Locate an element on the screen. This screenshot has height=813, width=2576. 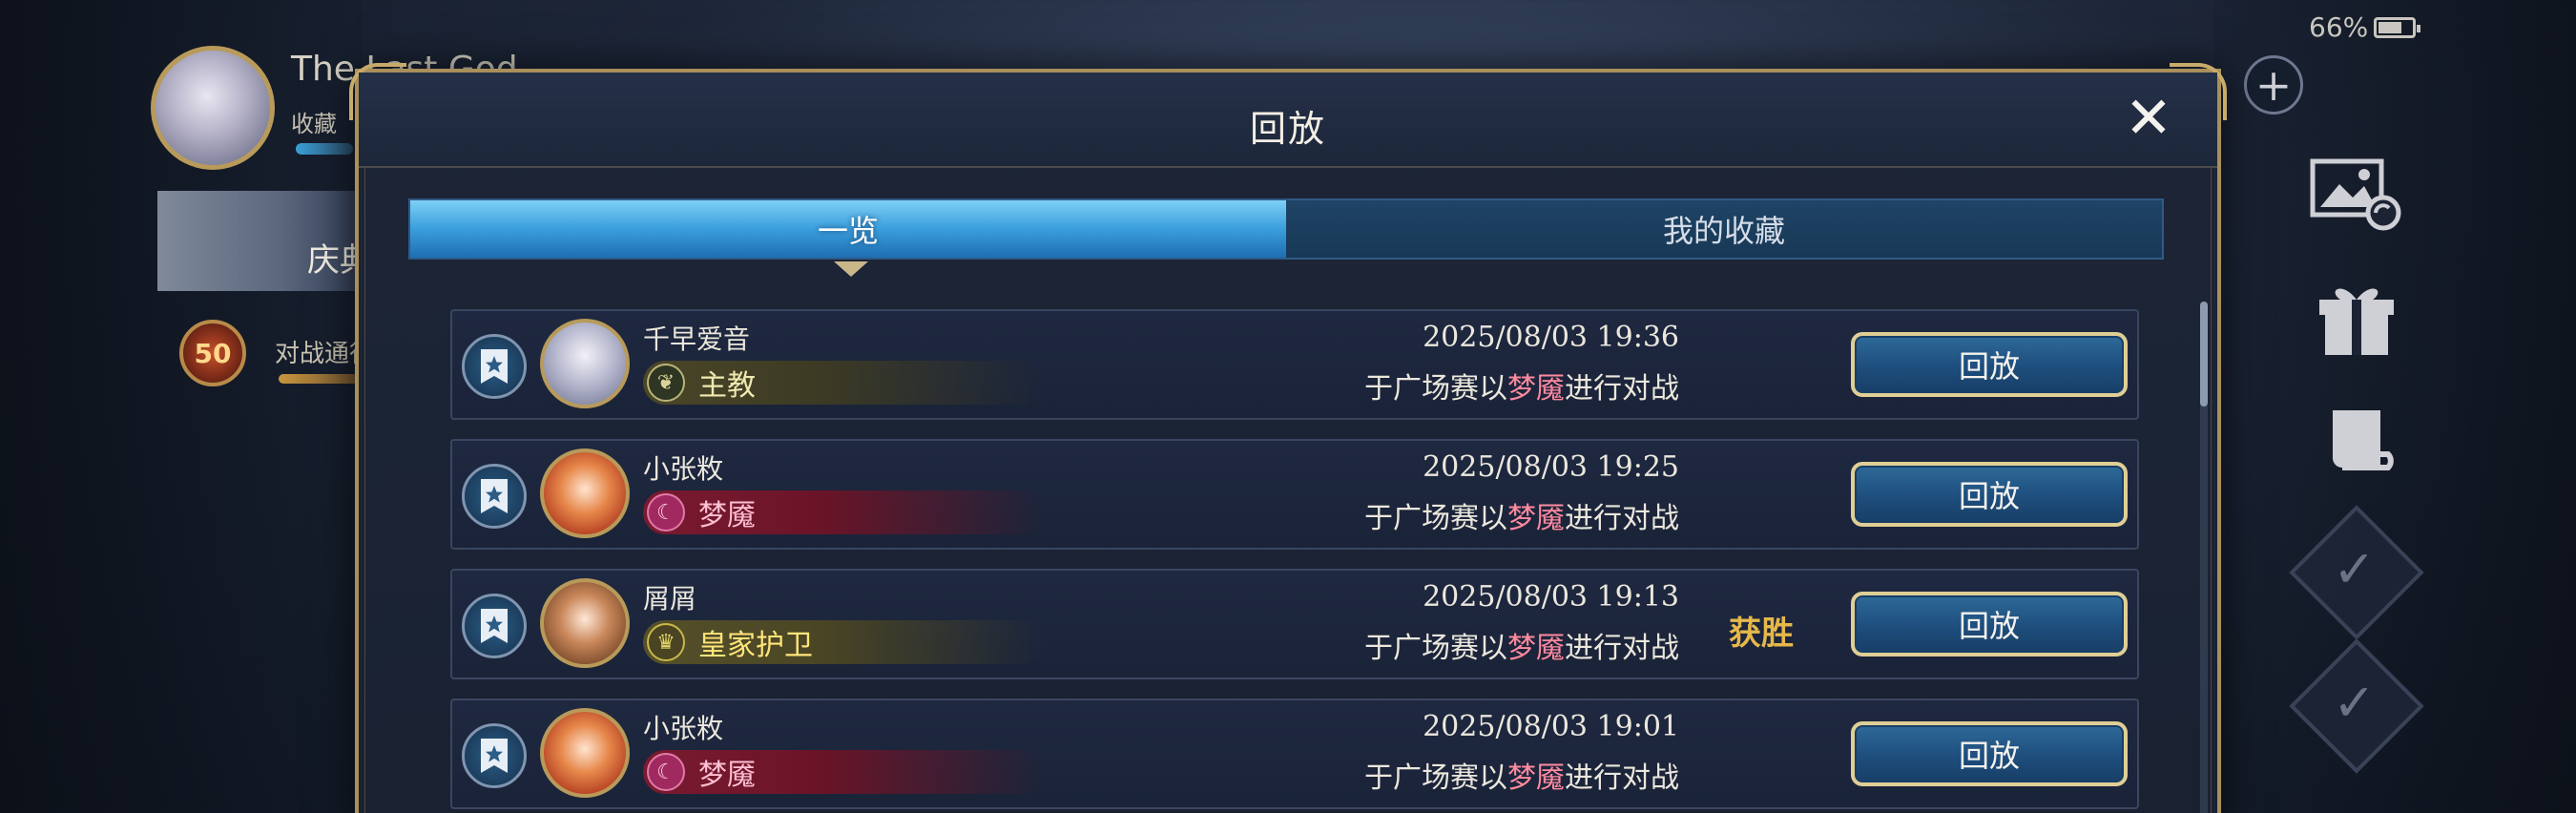
add-icon: + is located at coordinates (2273, 85).